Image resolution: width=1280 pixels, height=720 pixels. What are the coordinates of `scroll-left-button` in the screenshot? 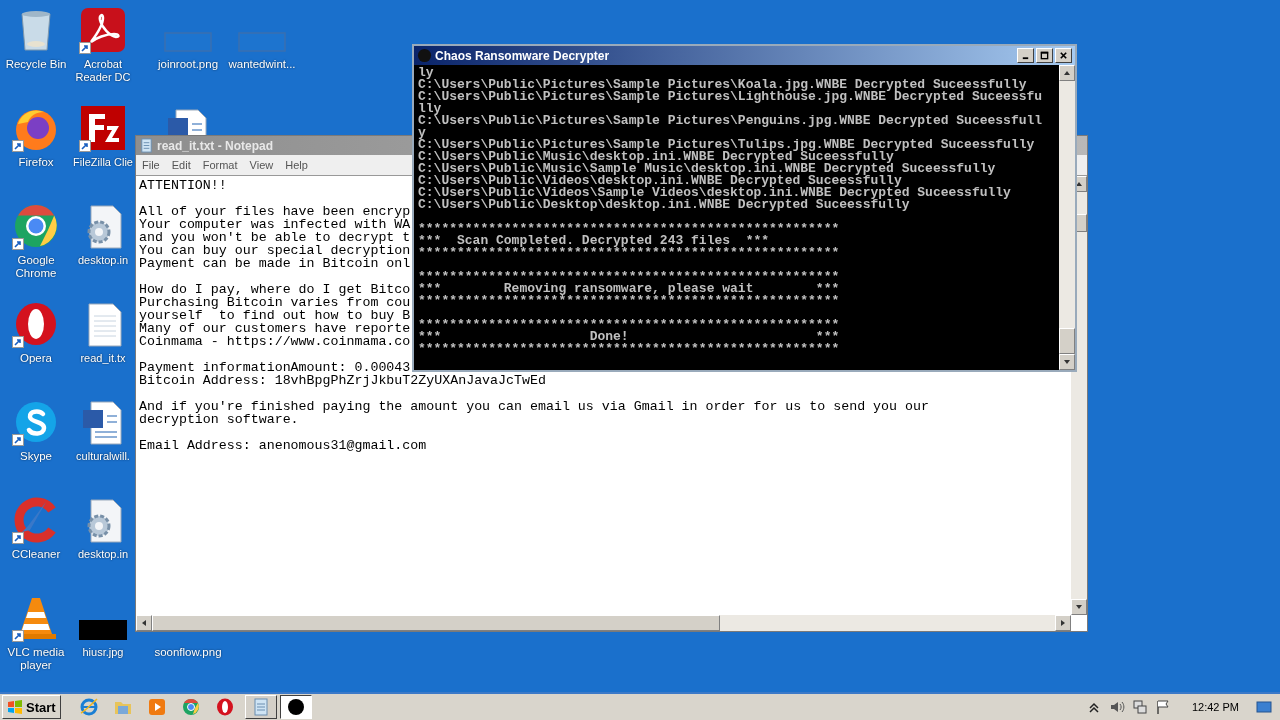 It's located at (144, 623).